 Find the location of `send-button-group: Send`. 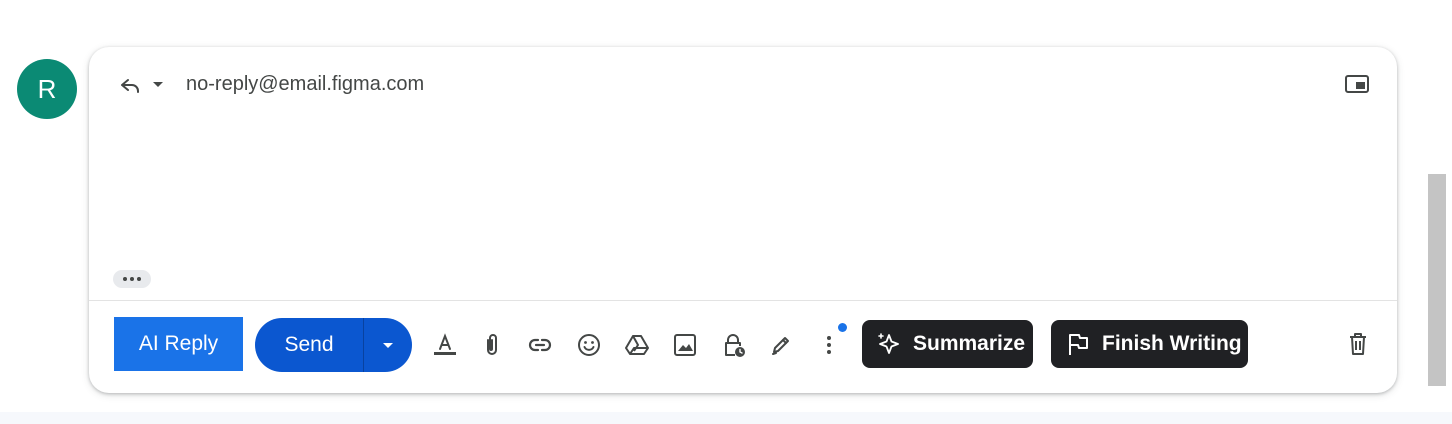

send-button-group: Send is located at coordinates (333, 345).